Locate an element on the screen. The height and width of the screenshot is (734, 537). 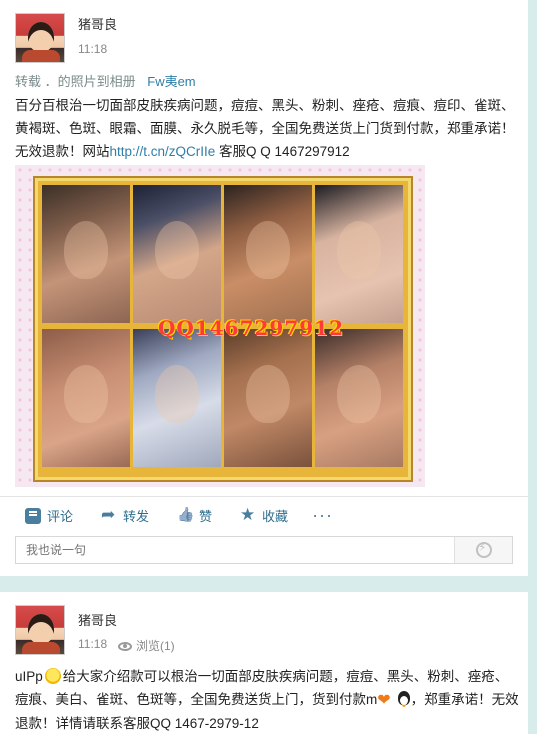
view-count: 浏览(1) is located at coordinates (146, 645).